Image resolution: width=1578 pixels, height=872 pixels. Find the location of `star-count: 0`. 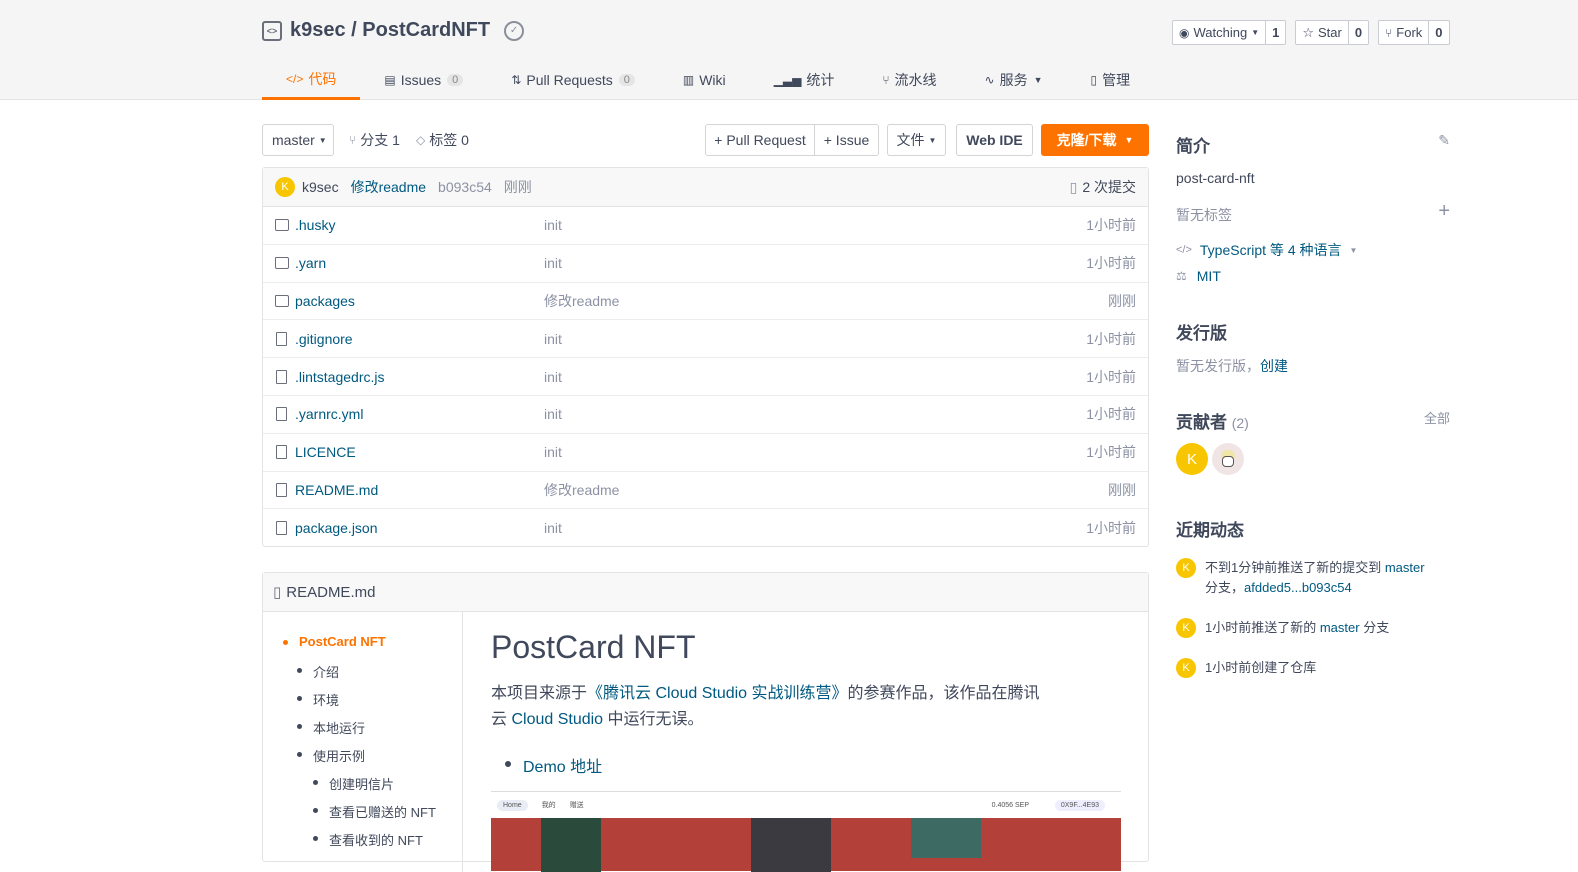

star-count: 0 is located at coordinates (1358, 32).